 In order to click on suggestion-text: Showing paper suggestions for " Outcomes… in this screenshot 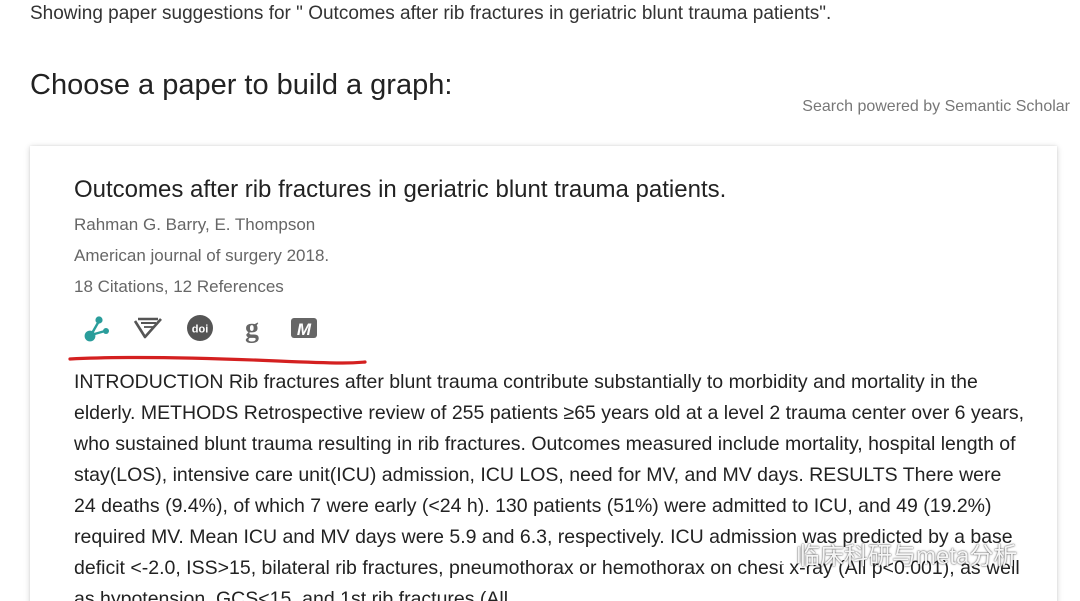, I will do `click(431, 13)`.